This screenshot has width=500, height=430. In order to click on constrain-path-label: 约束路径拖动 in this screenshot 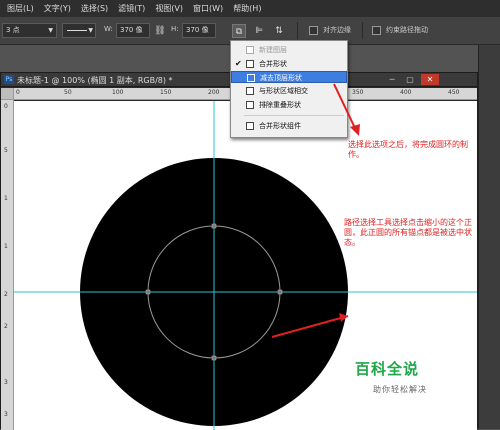, I will do `click(407, 30)`.